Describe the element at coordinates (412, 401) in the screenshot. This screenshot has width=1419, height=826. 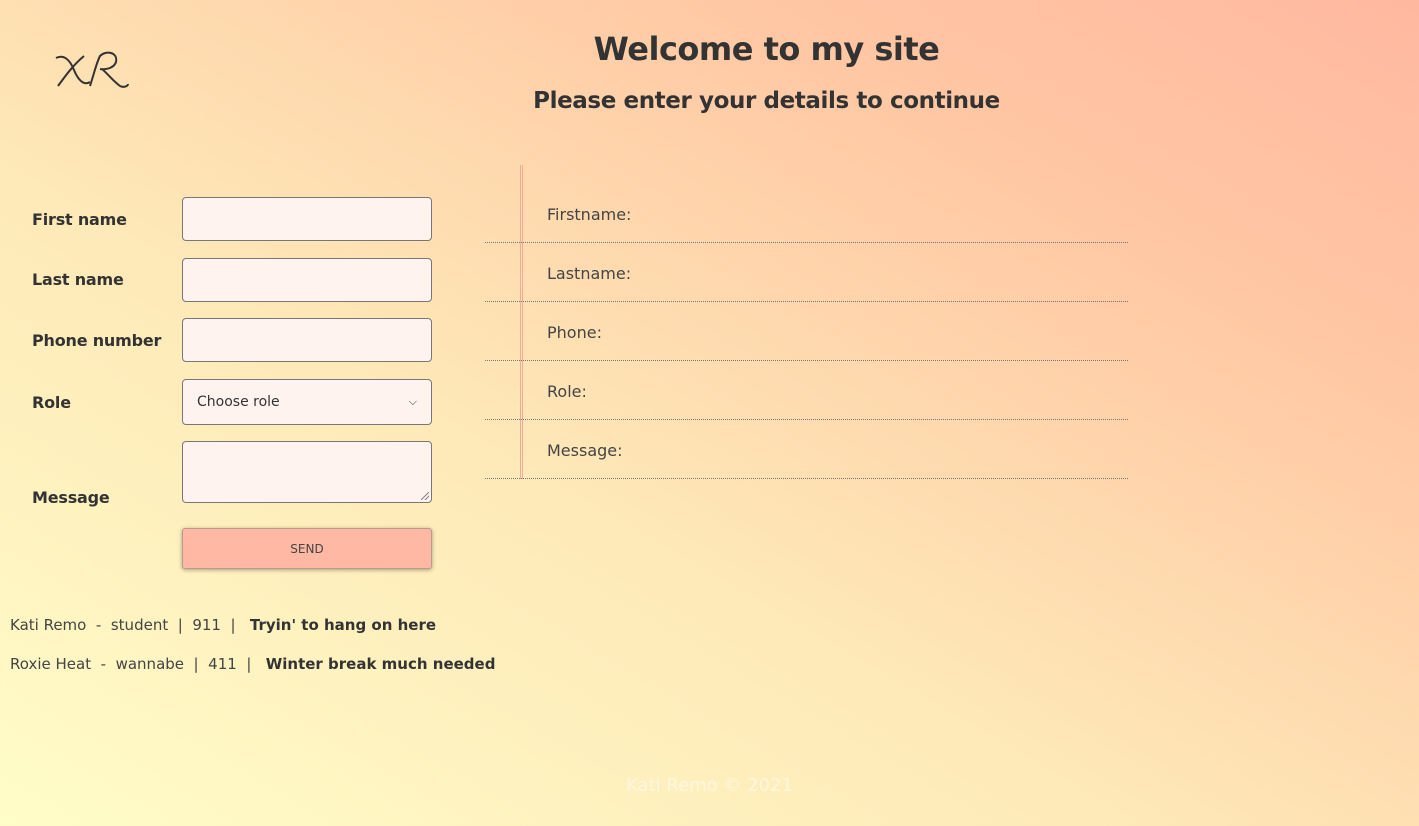
I see `chevron-down-icon: ⌵` at that location.